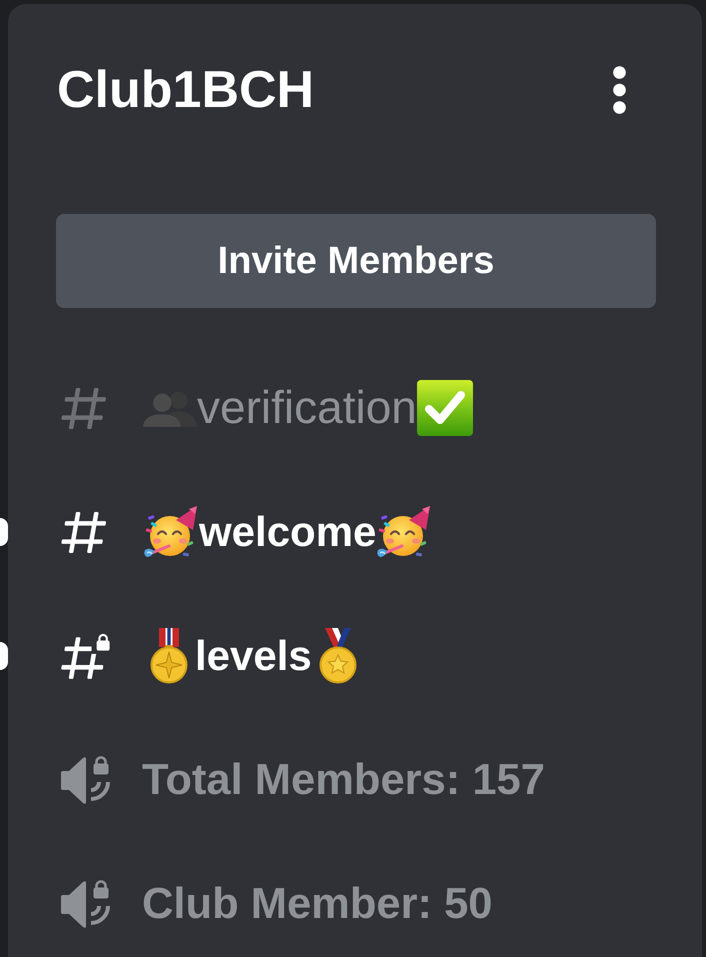 The height and width of the screenshot is (957, 706). Describe the element at coordinates (210, 656) in the screenshot. I see `channel-item: levels` at that location.